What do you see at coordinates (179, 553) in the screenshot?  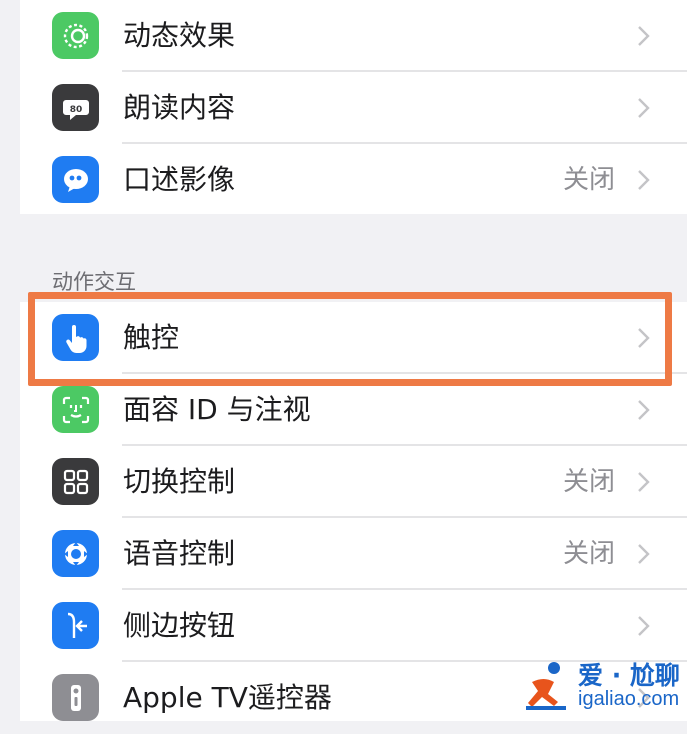 I see `row-label: 语音控制` at bounding box center [179, 553].